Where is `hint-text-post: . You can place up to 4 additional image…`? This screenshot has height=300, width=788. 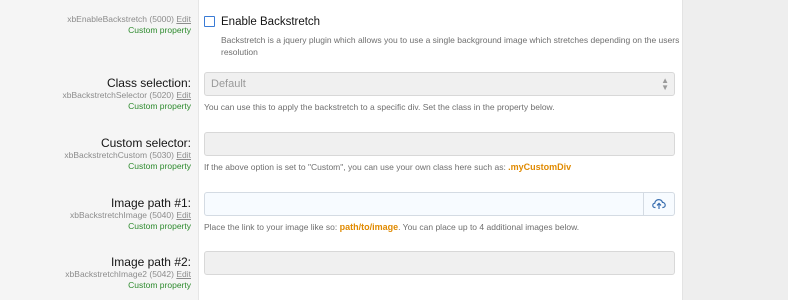
hint-text-post: . You can place up to 4 additional image… is located at coordinates (489, 227).